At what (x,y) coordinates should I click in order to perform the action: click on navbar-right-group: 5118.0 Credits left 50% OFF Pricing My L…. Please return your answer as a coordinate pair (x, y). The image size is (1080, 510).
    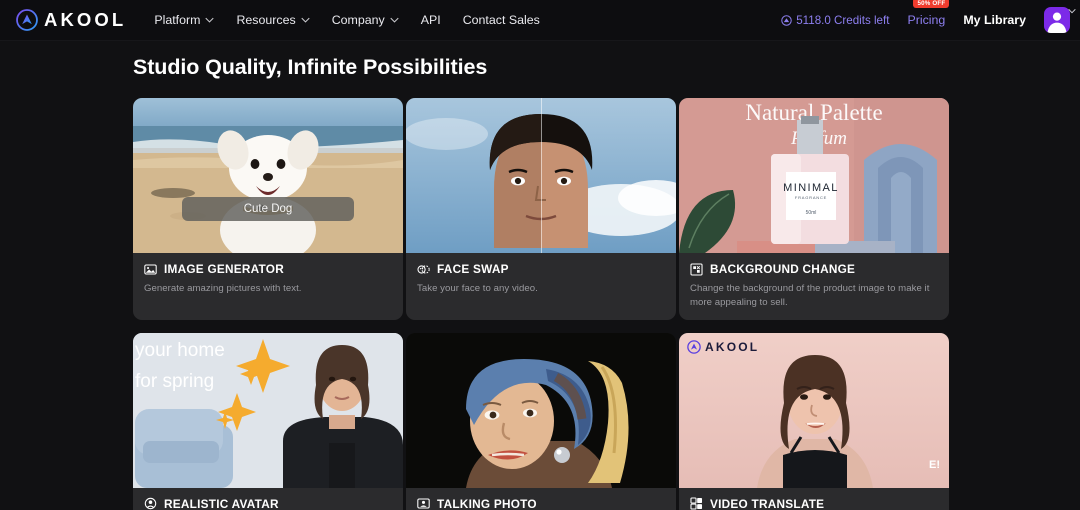
    Looking at the image, I should click on (928, 16).